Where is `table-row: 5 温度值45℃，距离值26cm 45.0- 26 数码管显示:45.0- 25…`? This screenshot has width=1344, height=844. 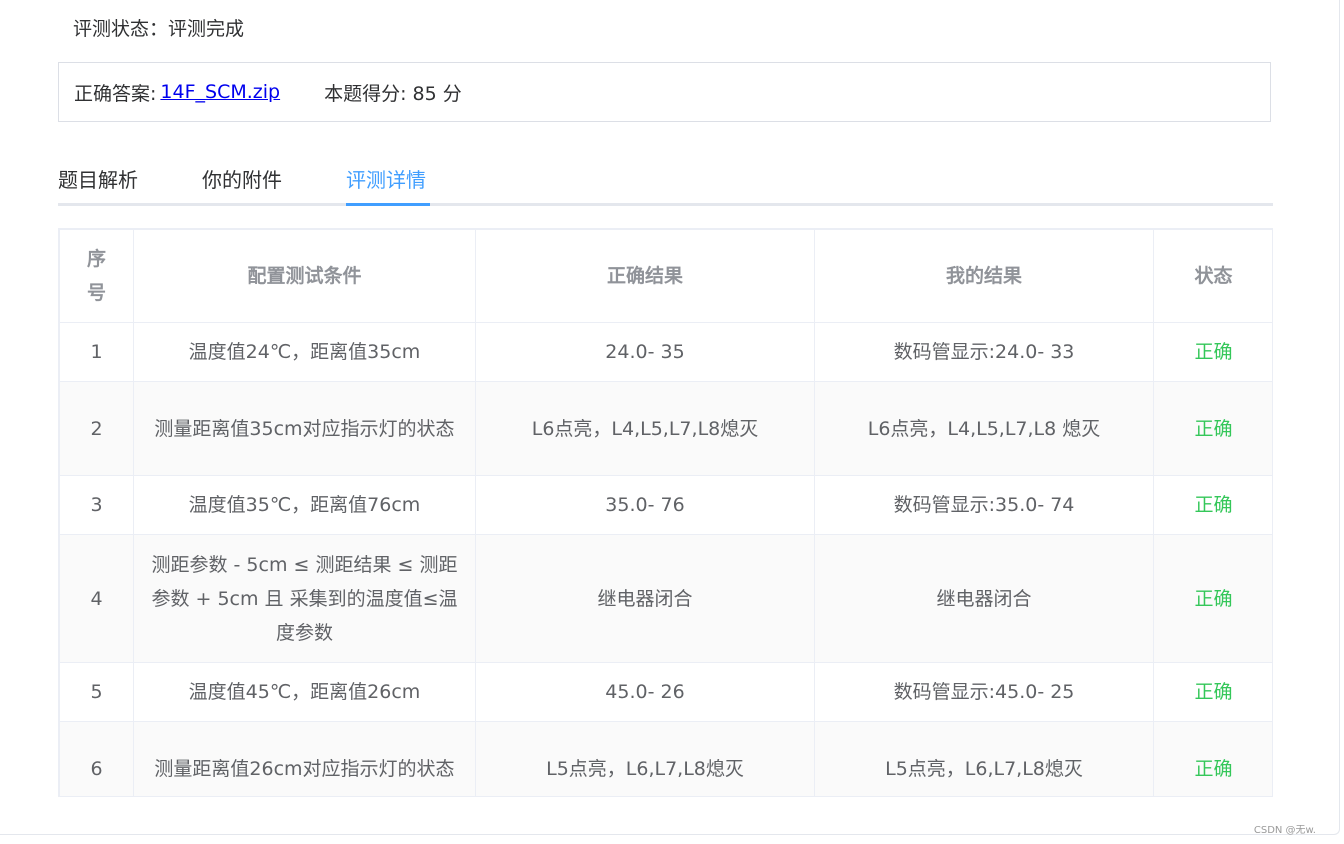 table-row: 5 温度值45℃，距离值26cm 45.0- 26 数码管显示:45.0- 25… is located at coordinates (665, 692).